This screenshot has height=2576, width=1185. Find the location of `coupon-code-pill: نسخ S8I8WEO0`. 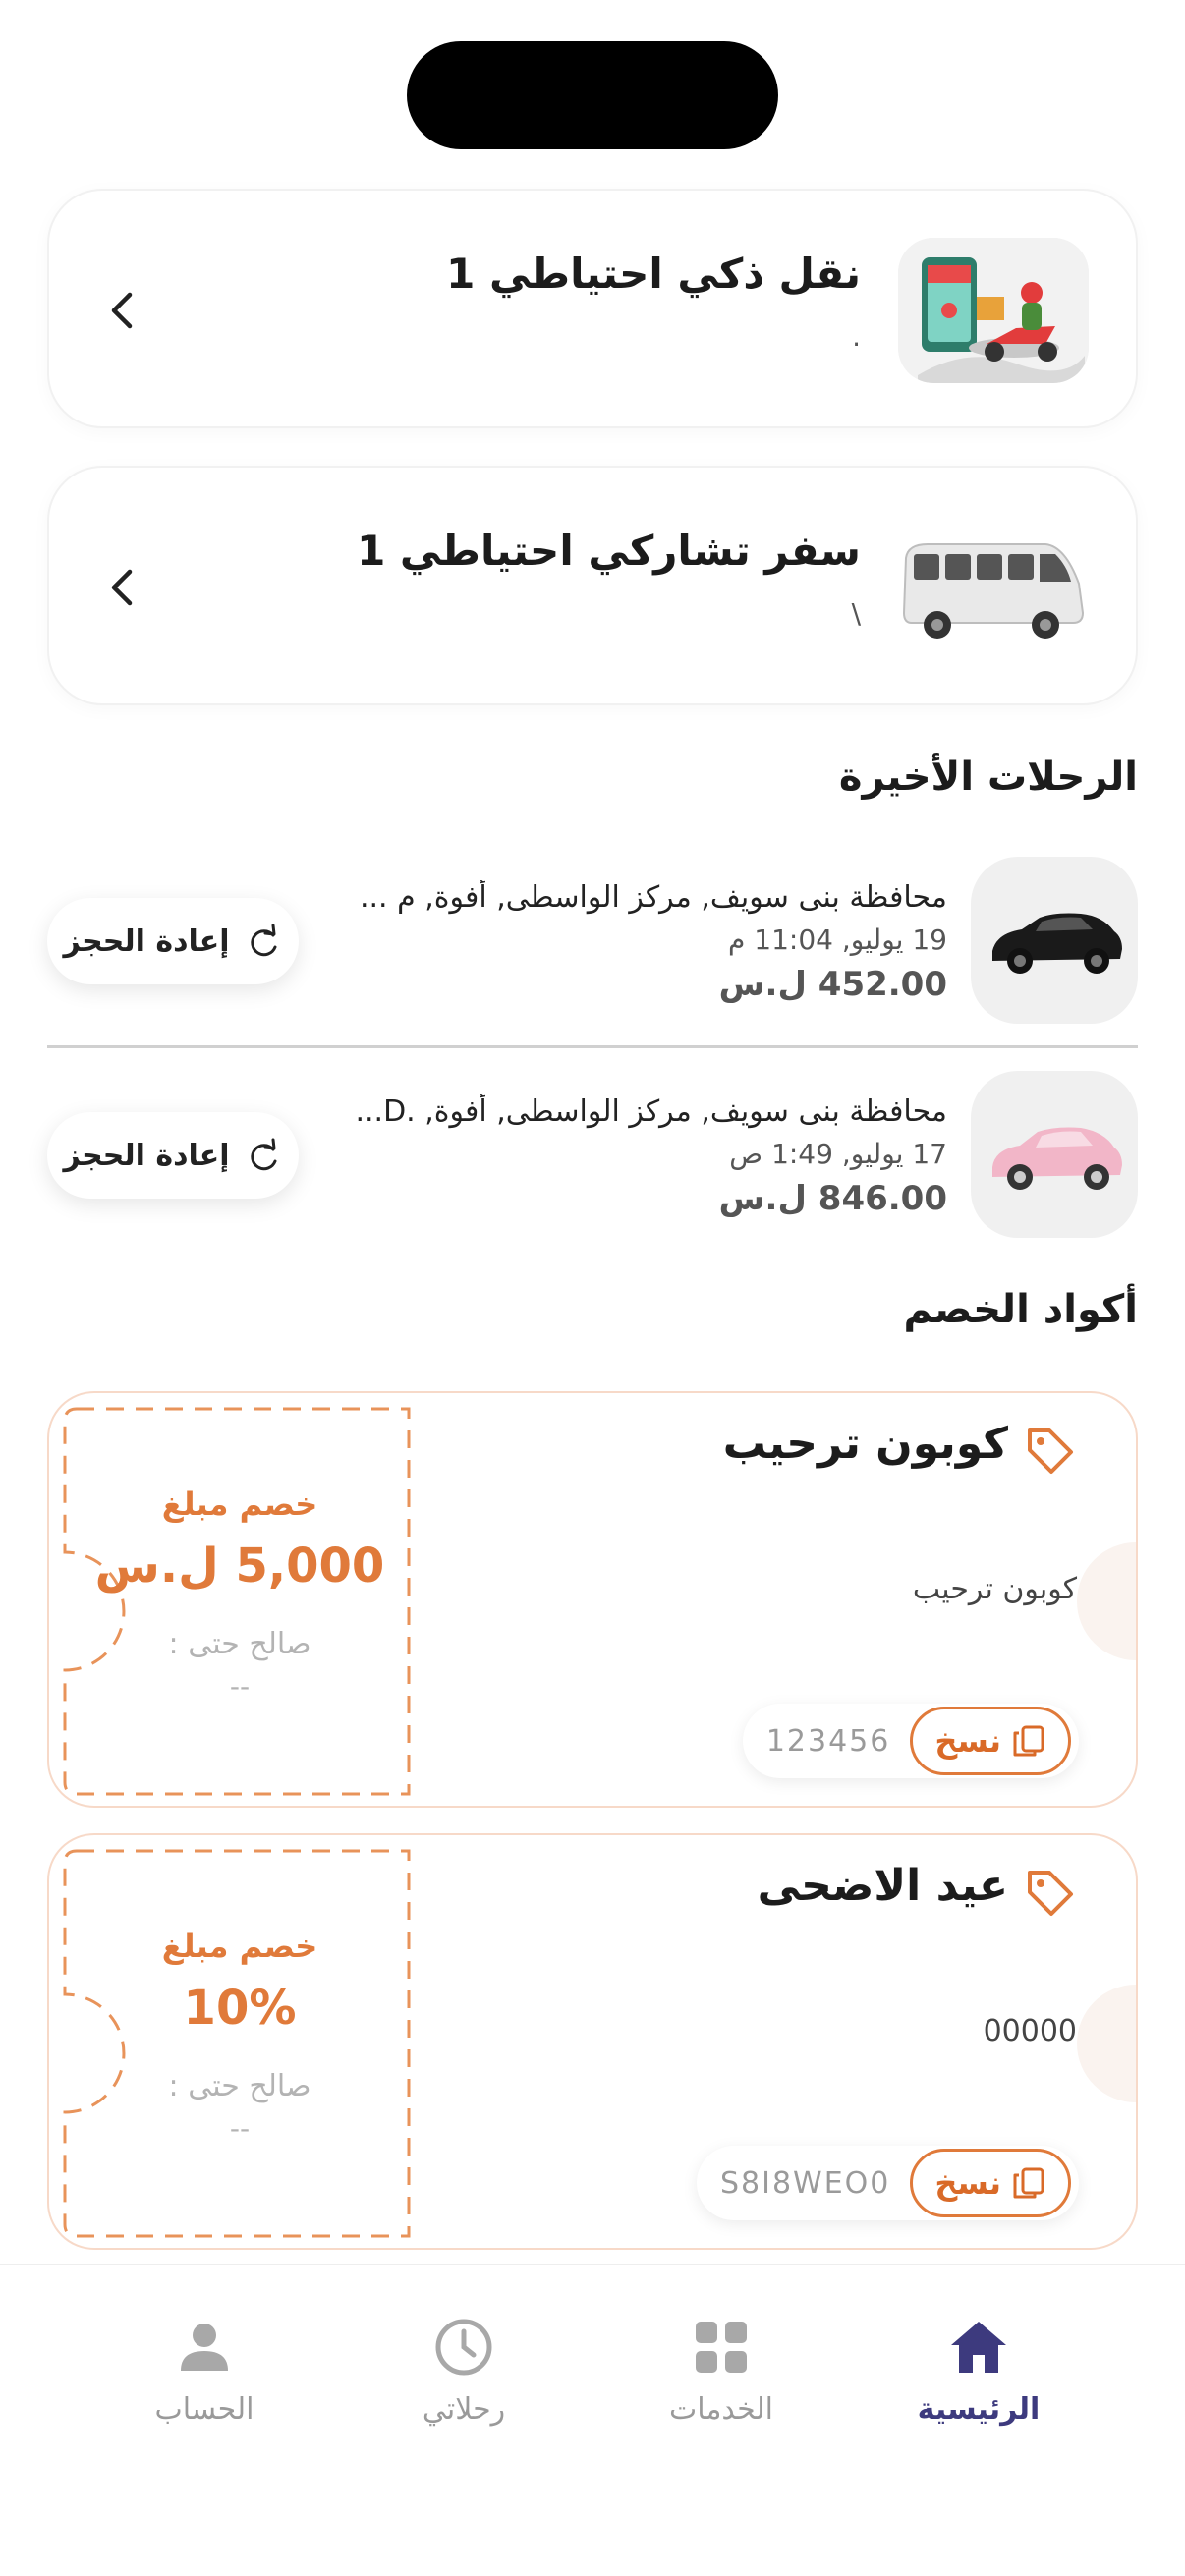

coupon-code-pill: نسخ S8I8WEO0 is located at coordinates (888, 2183).